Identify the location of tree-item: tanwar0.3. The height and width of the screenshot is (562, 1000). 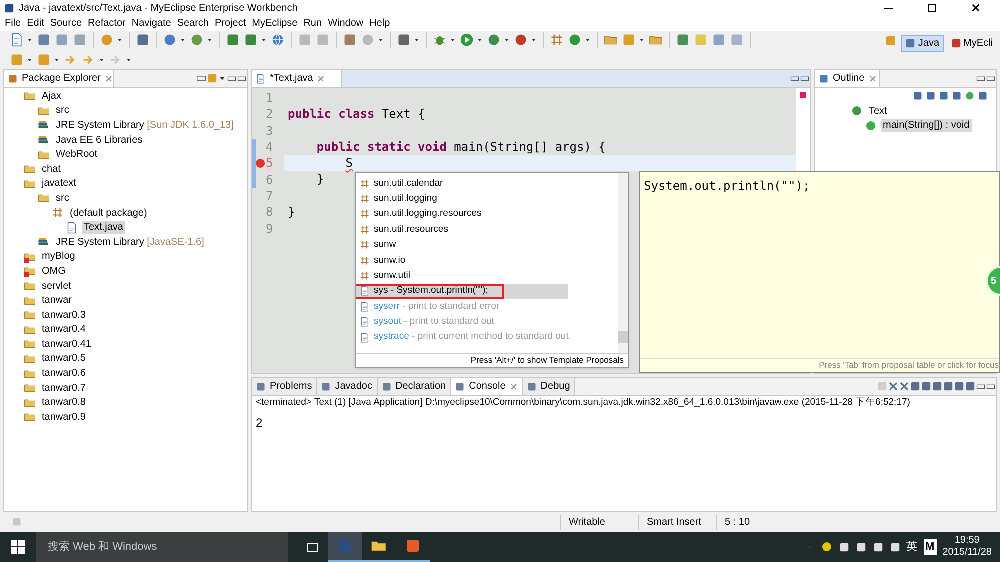
(64, 315).